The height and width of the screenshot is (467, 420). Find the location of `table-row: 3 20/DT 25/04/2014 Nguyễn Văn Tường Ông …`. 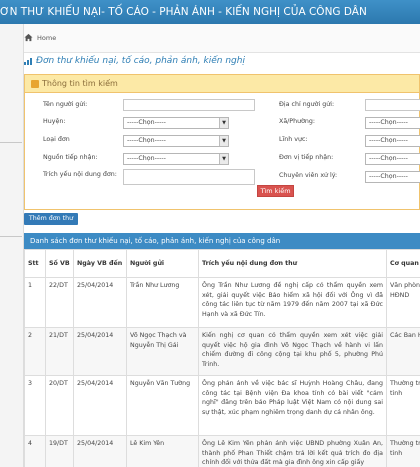

table-row: 3 20/DT 25/04/2014 Nguyễn Văn Tường Ông … is located at coordinates (222, 405).